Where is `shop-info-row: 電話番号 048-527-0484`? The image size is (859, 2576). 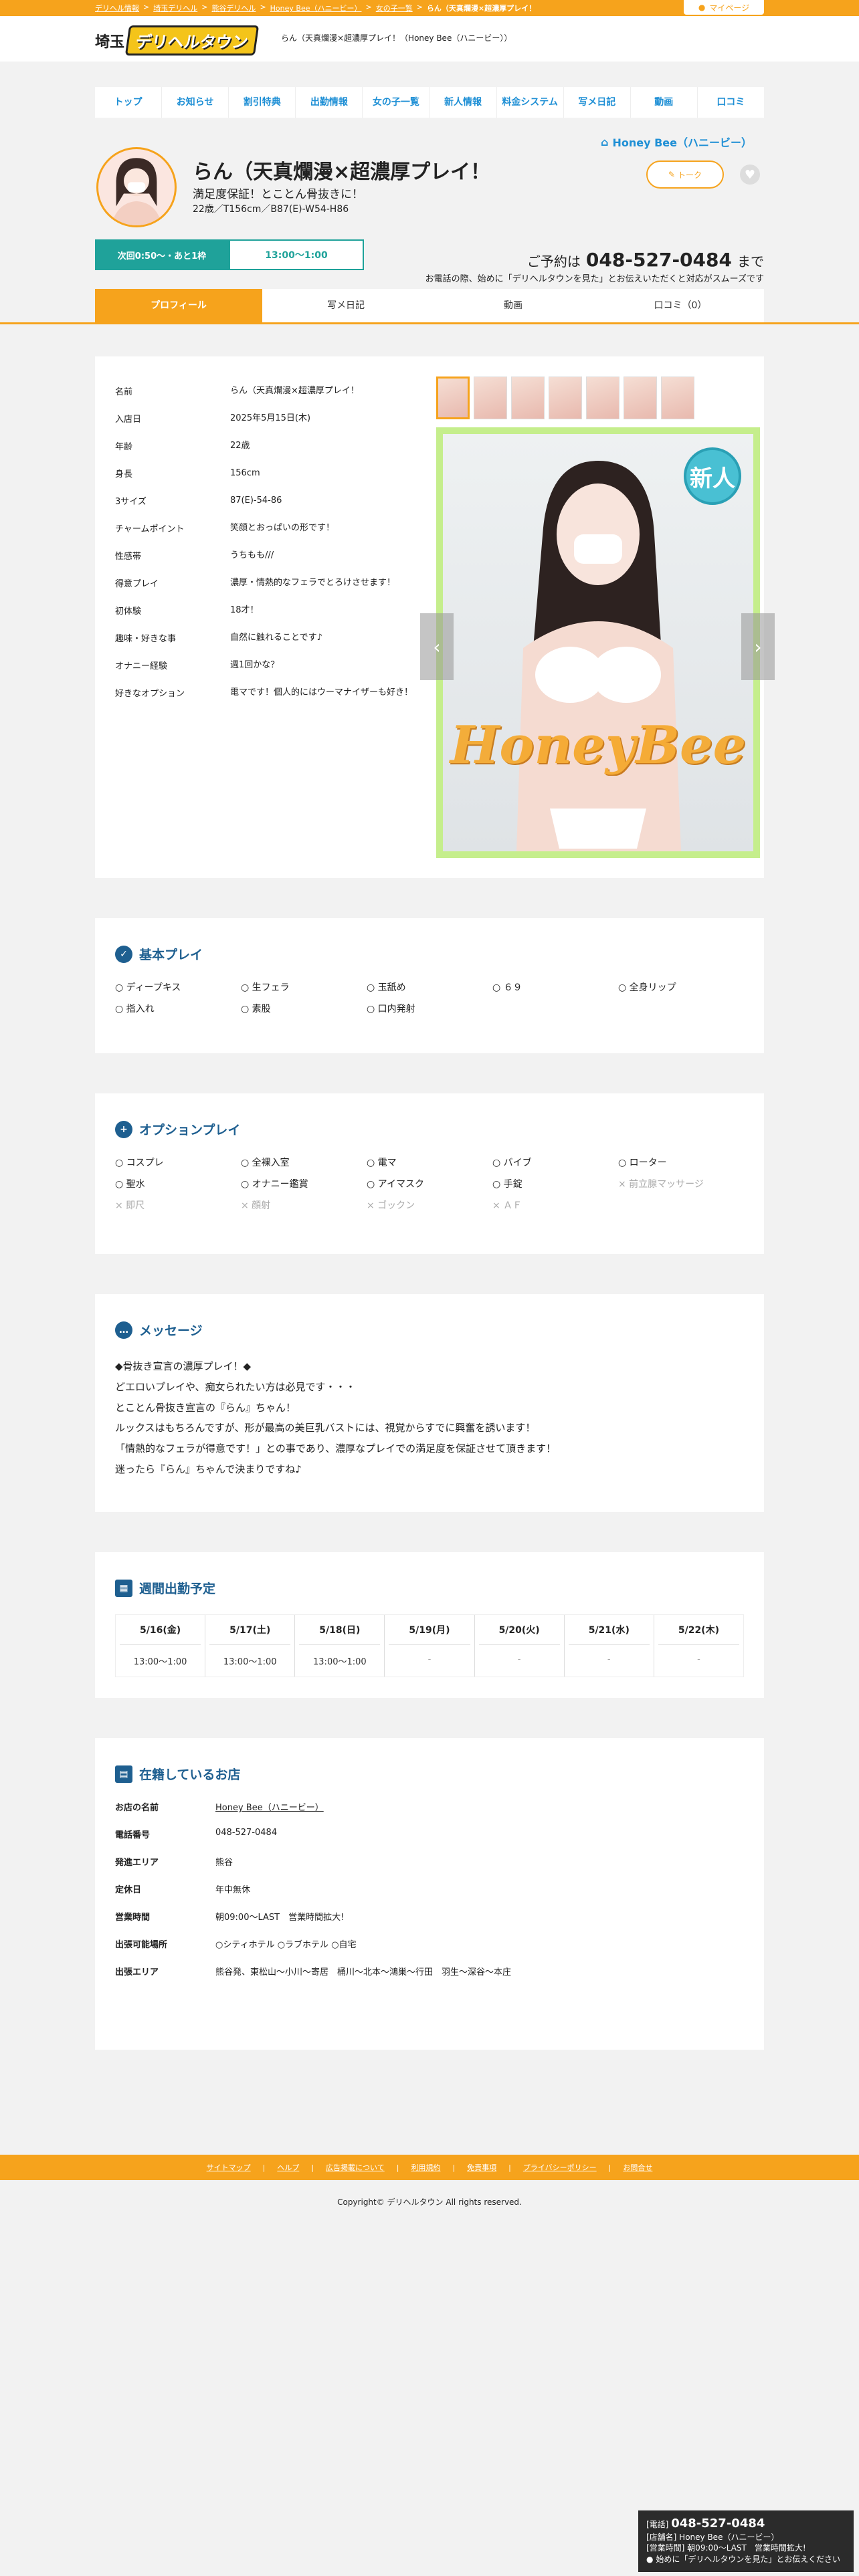 shop-info-row: 電話番号 048-527-0484 is located at coordinates (429, 1841).